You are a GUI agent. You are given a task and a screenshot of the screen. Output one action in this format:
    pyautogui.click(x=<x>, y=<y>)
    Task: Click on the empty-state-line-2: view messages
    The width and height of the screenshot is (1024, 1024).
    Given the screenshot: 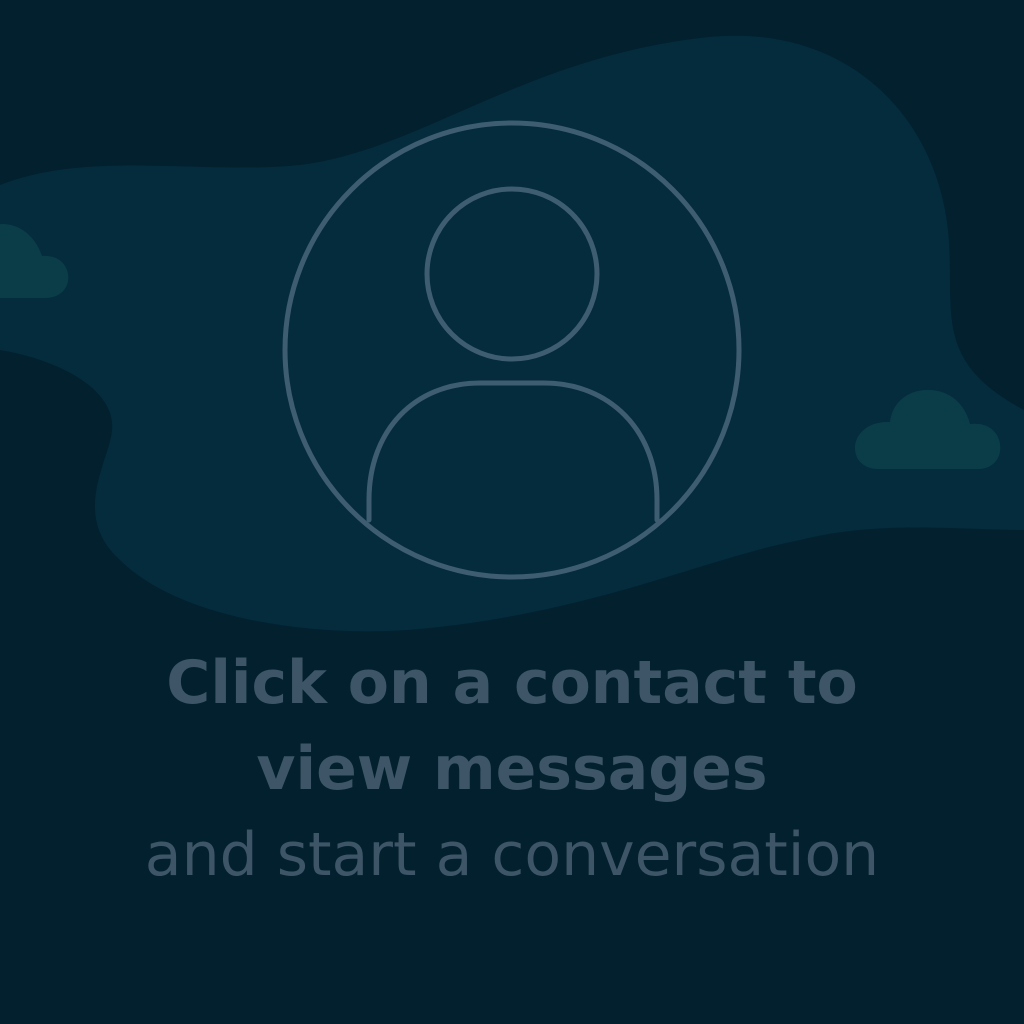 What is the action you would take?
    pyautogui.click(x=512, y=769)
    